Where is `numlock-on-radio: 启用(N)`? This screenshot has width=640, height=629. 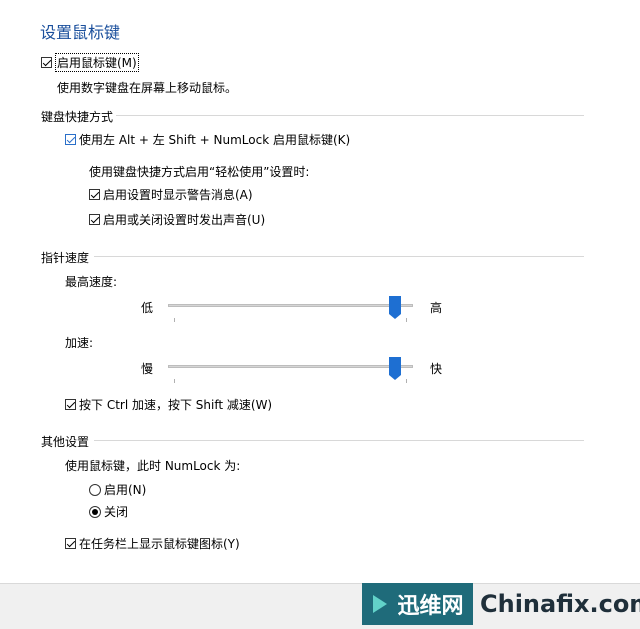
numlock-on-radio: 启用(N) is located at coordinates (117, 489).